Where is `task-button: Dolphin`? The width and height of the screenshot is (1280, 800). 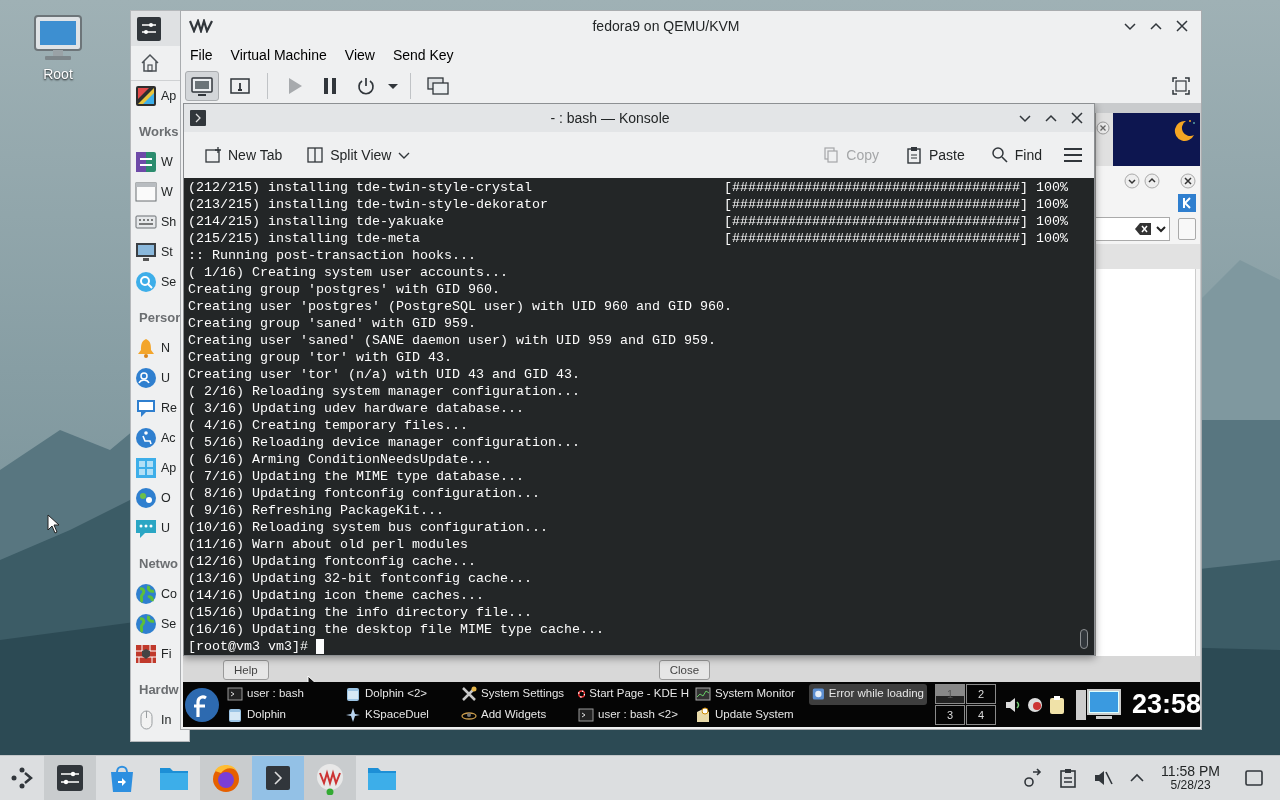
task-button: Dolphin is located at coordinates (283, 715).